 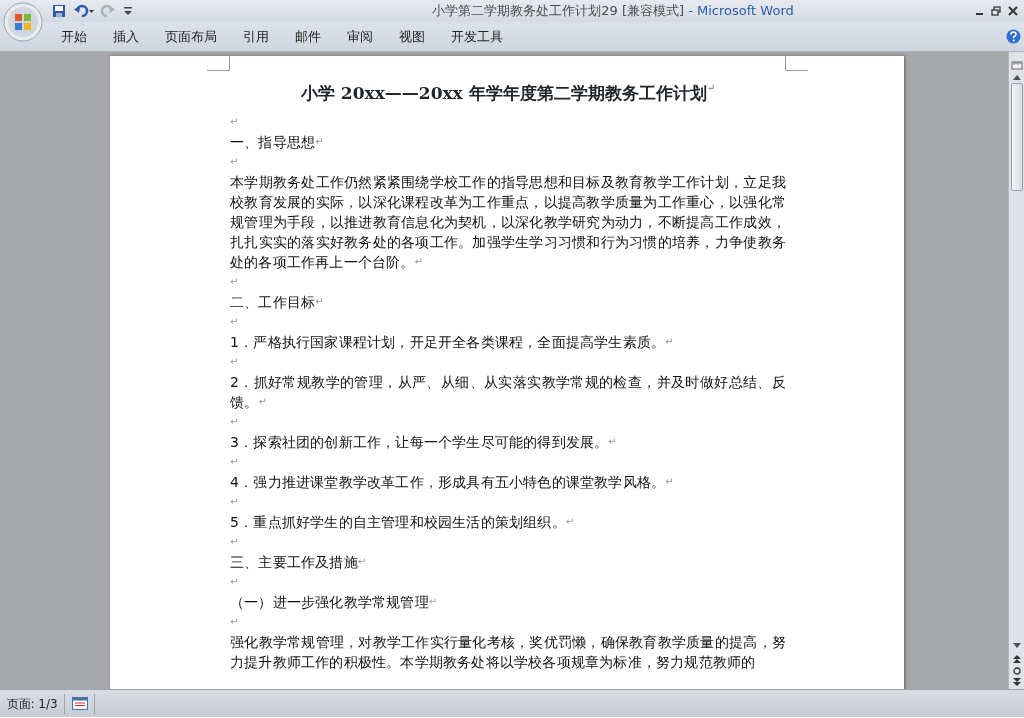 I want to click on paragraph-text: 一、指导思想↵, so click(x=277, y=142).